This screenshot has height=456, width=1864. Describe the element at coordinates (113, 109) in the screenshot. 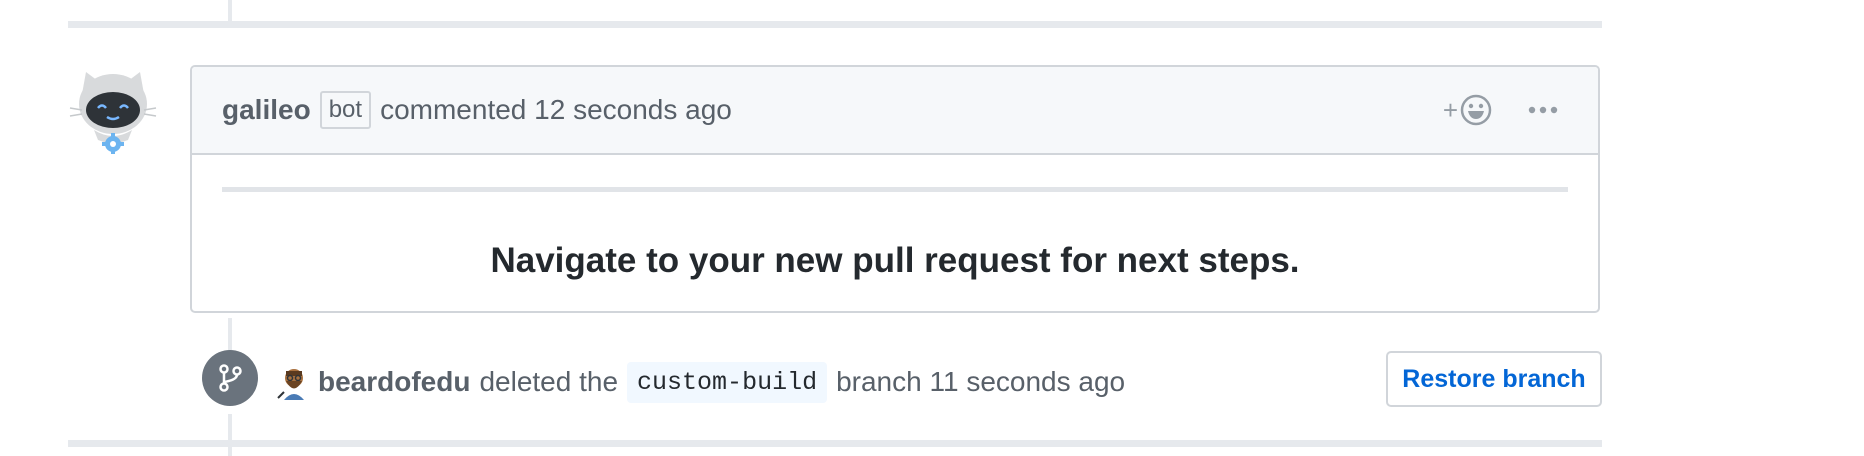

I see `bot-avatar` at that location.